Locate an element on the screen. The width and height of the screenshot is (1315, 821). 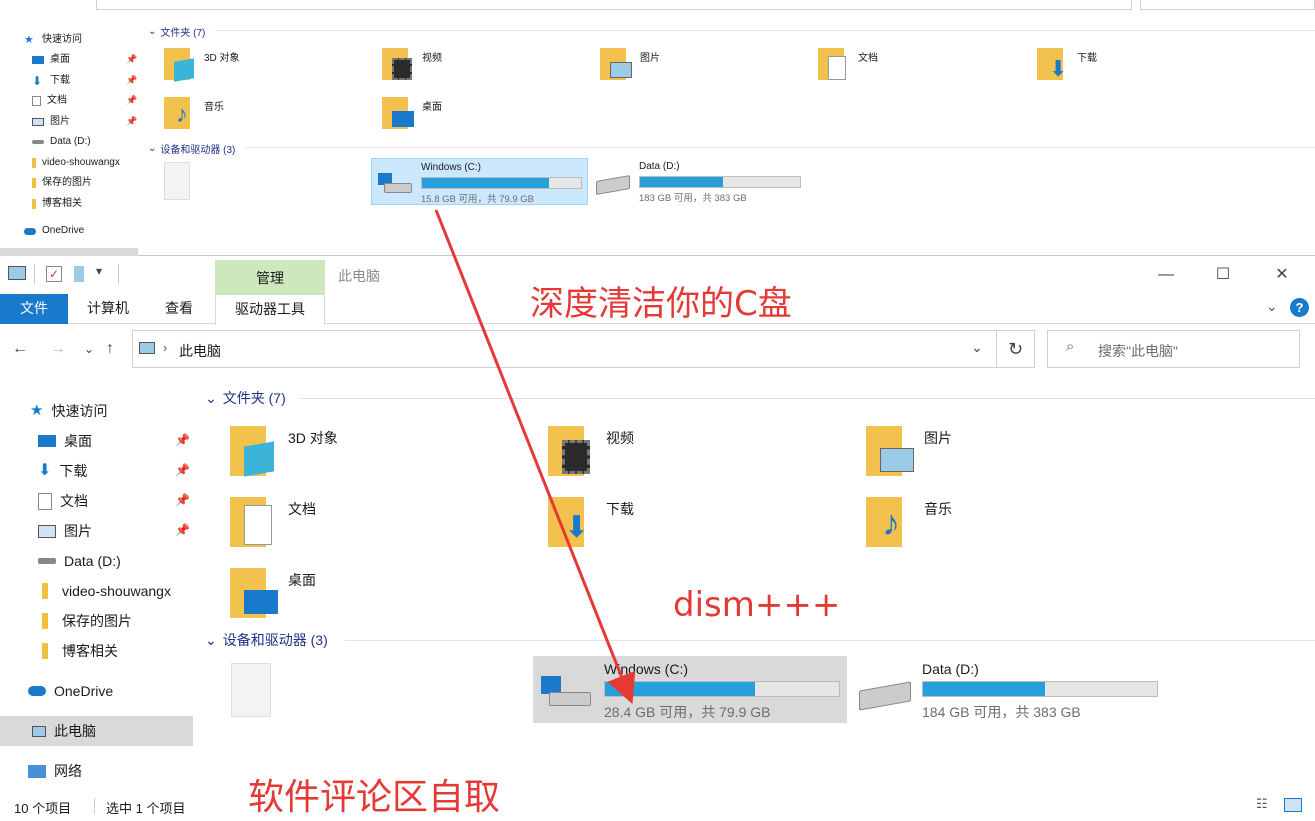
annotation-arrow is located at coordinates (535, 457).